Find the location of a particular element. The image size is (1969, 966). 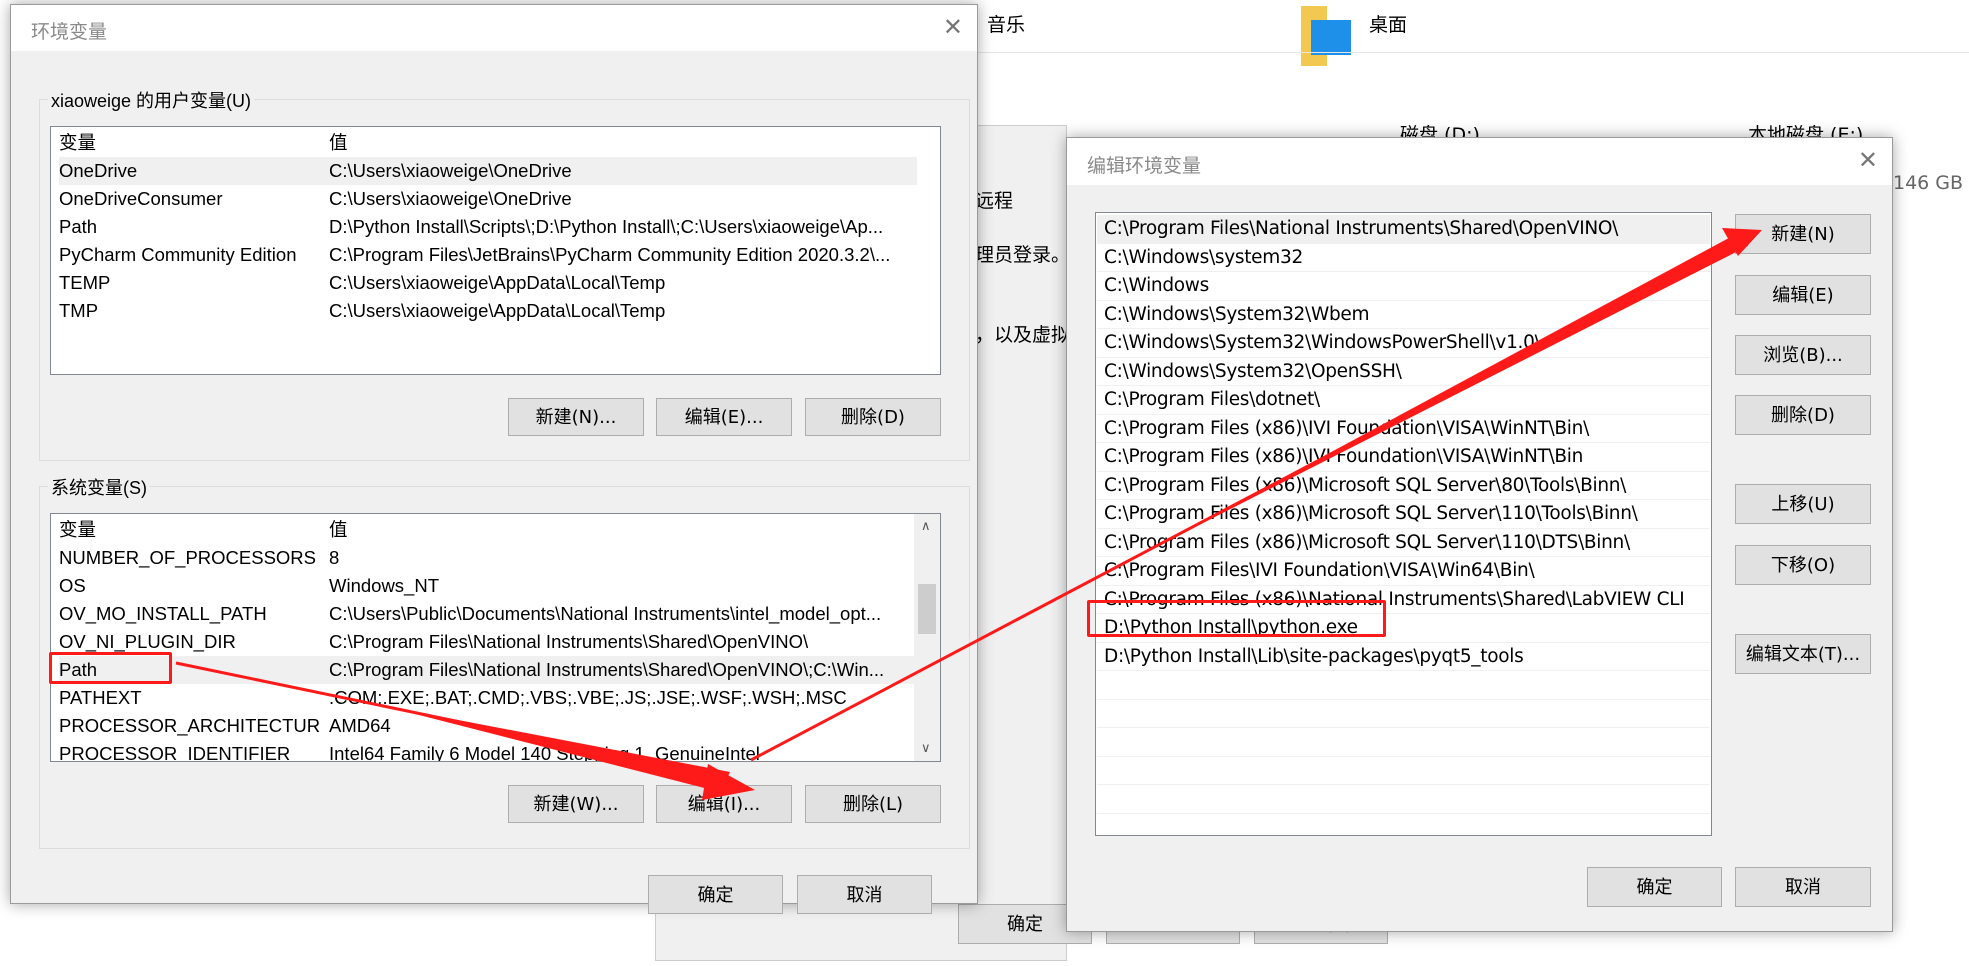

arrow-to-edit-button is located at coordinates (465, 730).